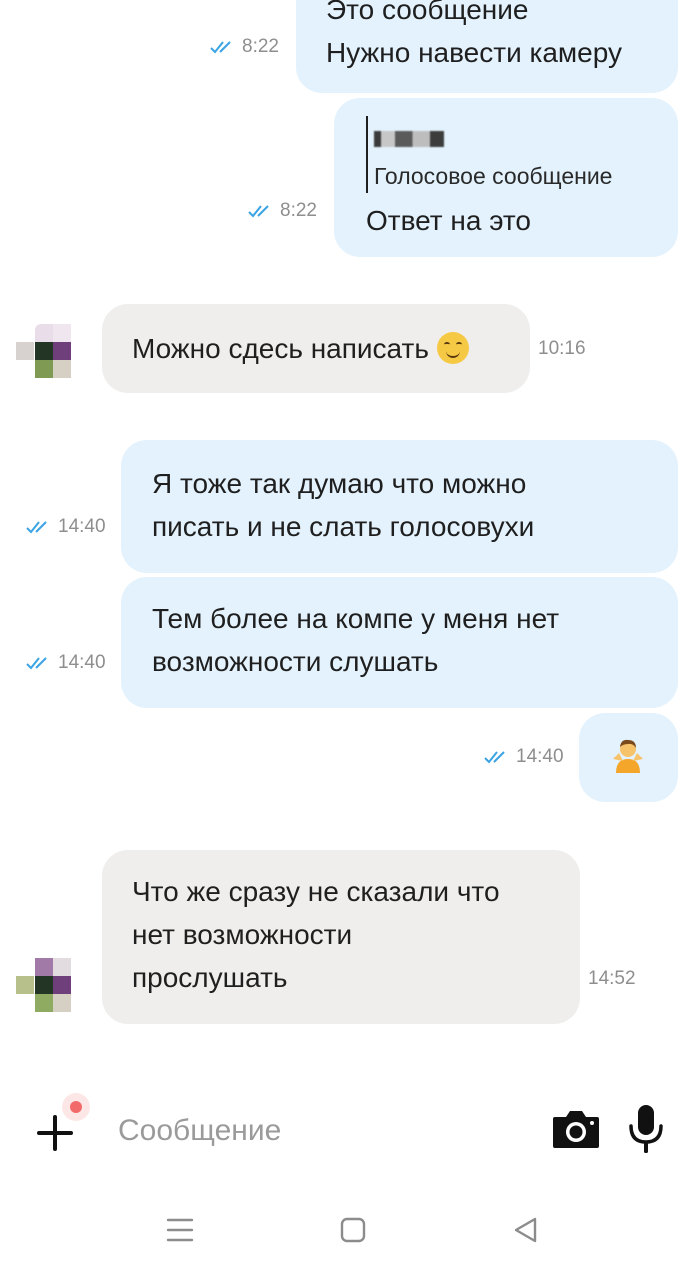 This screenshot has height=1272, width=700. Describe the element at coordinates (318, 1131) in the screenshot. I see `message-input` at that location.